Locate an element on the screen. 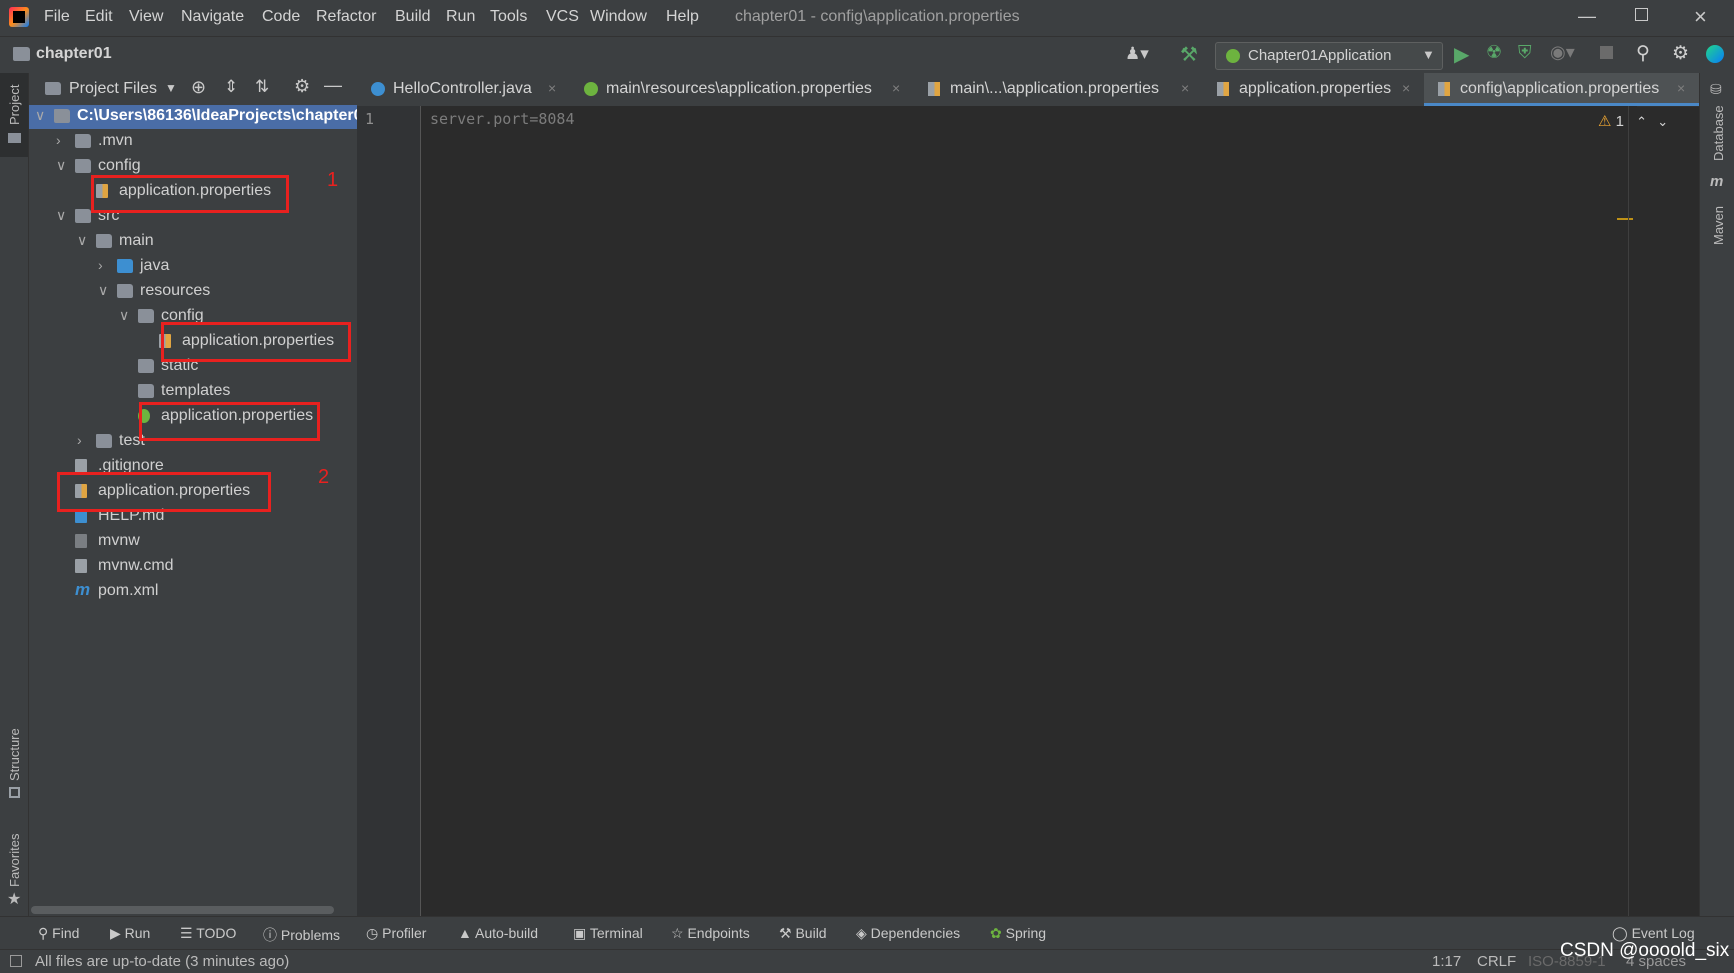 This screenshot has width=1734, height=973. maven-tool-label: Maven is located at coordinates (1718, 225).